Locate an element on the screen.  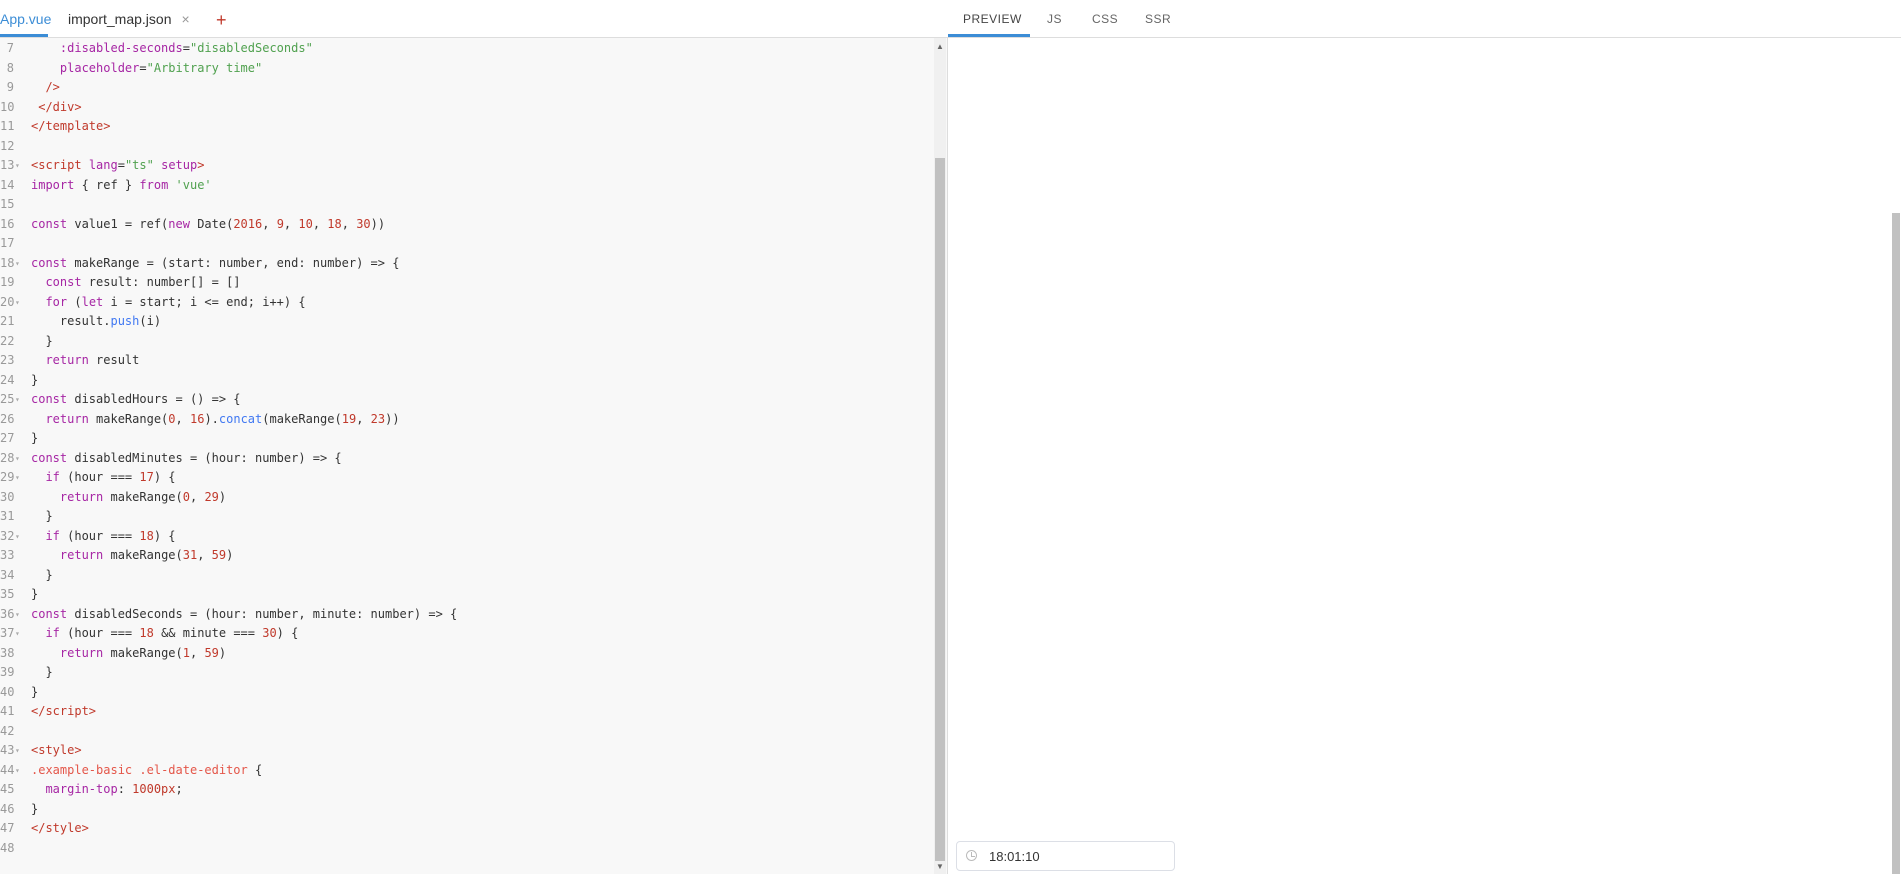
line-number: 37 is located at coordinates (7, 633).